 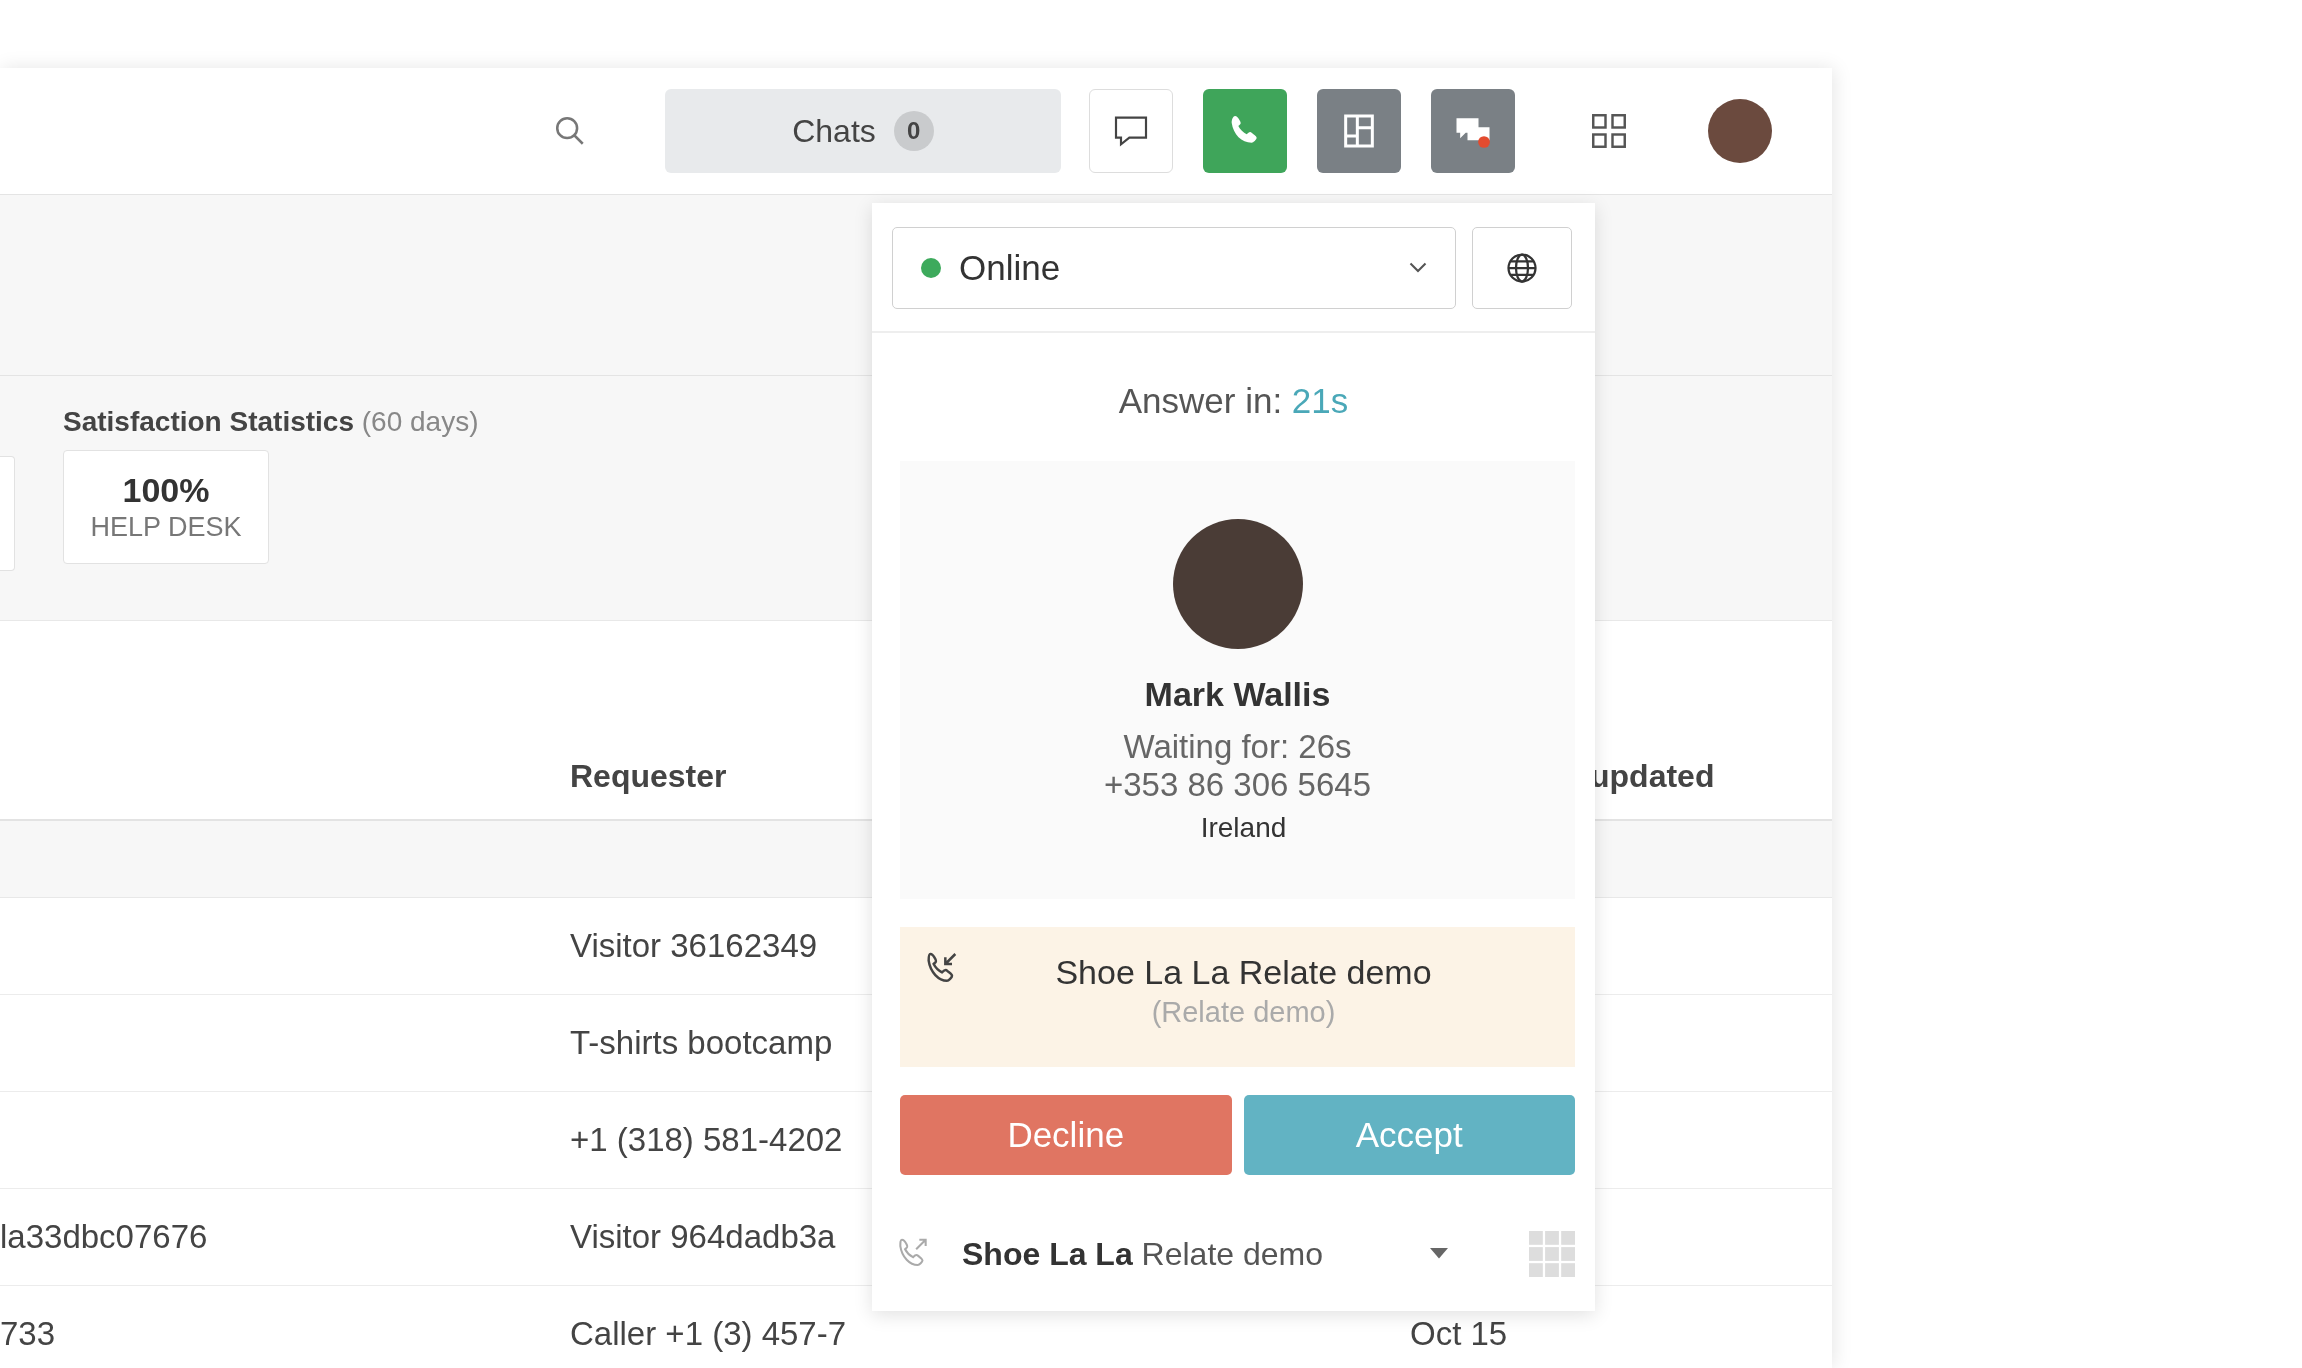 What do you see at coordinates (1237, 747) in the screenshot?
I see `waiting-time: Waiting for: 26s` at bounding box center [1237, 747].